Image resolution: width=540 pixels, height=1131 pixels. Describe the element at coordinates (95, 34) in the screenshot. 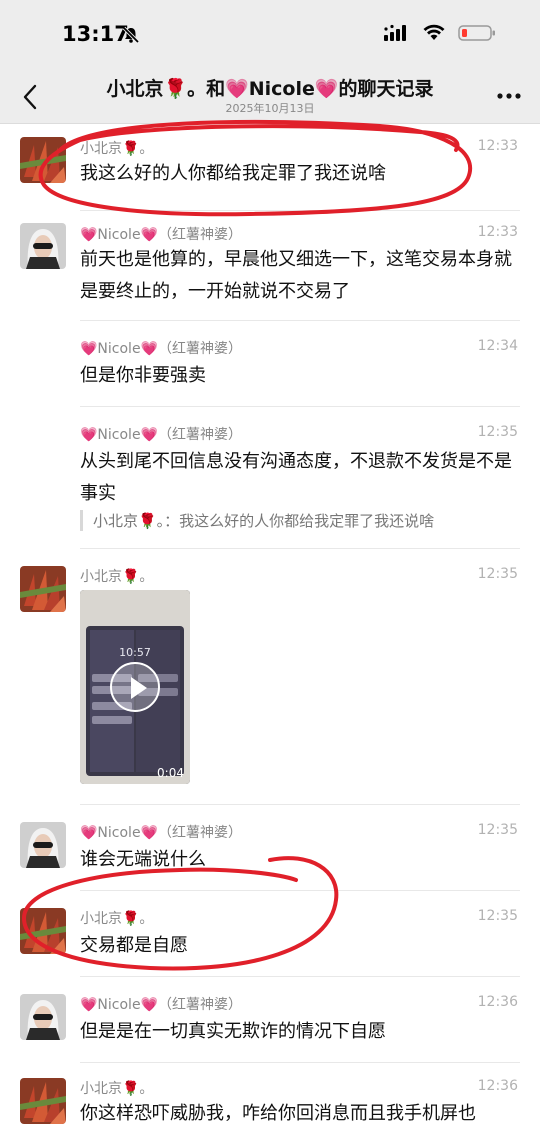

I see `status-time: 13:17` at that location.